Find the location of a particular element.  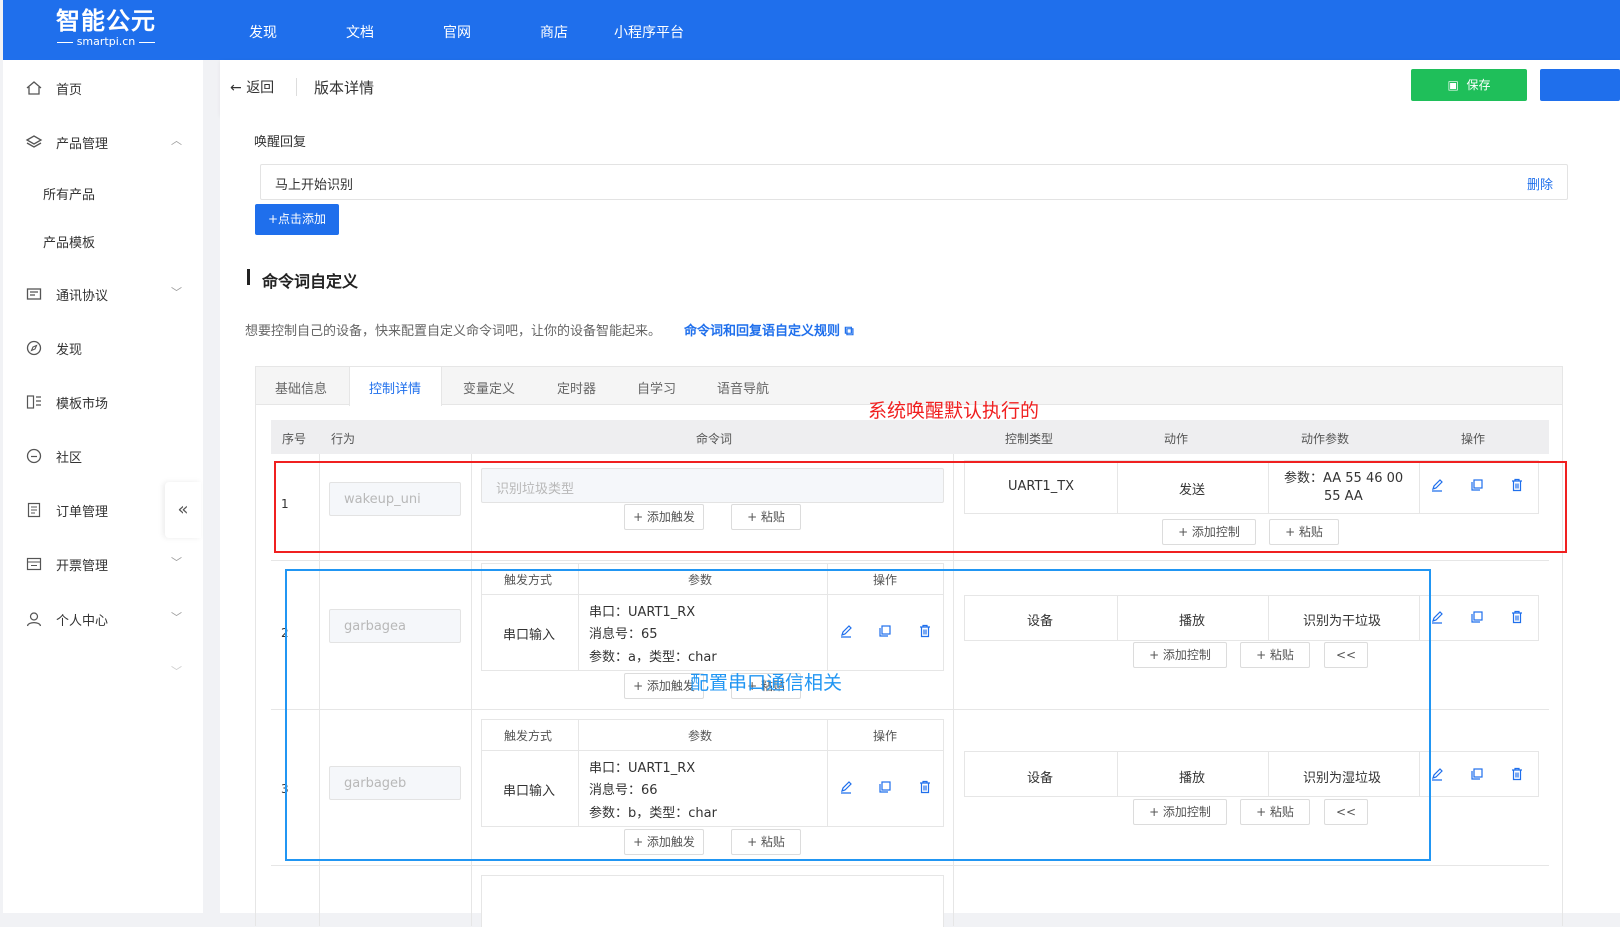

param-message: 消息号：66 is located at coordinates (623, 790).